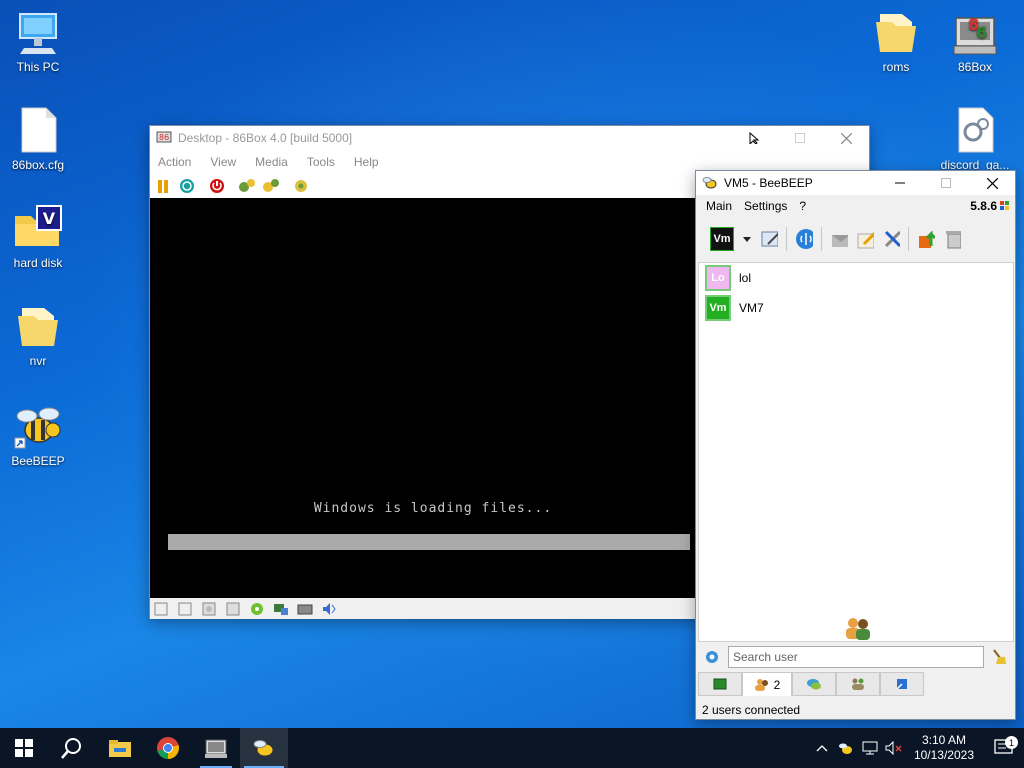 The width and height of the screenshot is (1024, 768). I want to click on gear-icon, so click(712, 657).